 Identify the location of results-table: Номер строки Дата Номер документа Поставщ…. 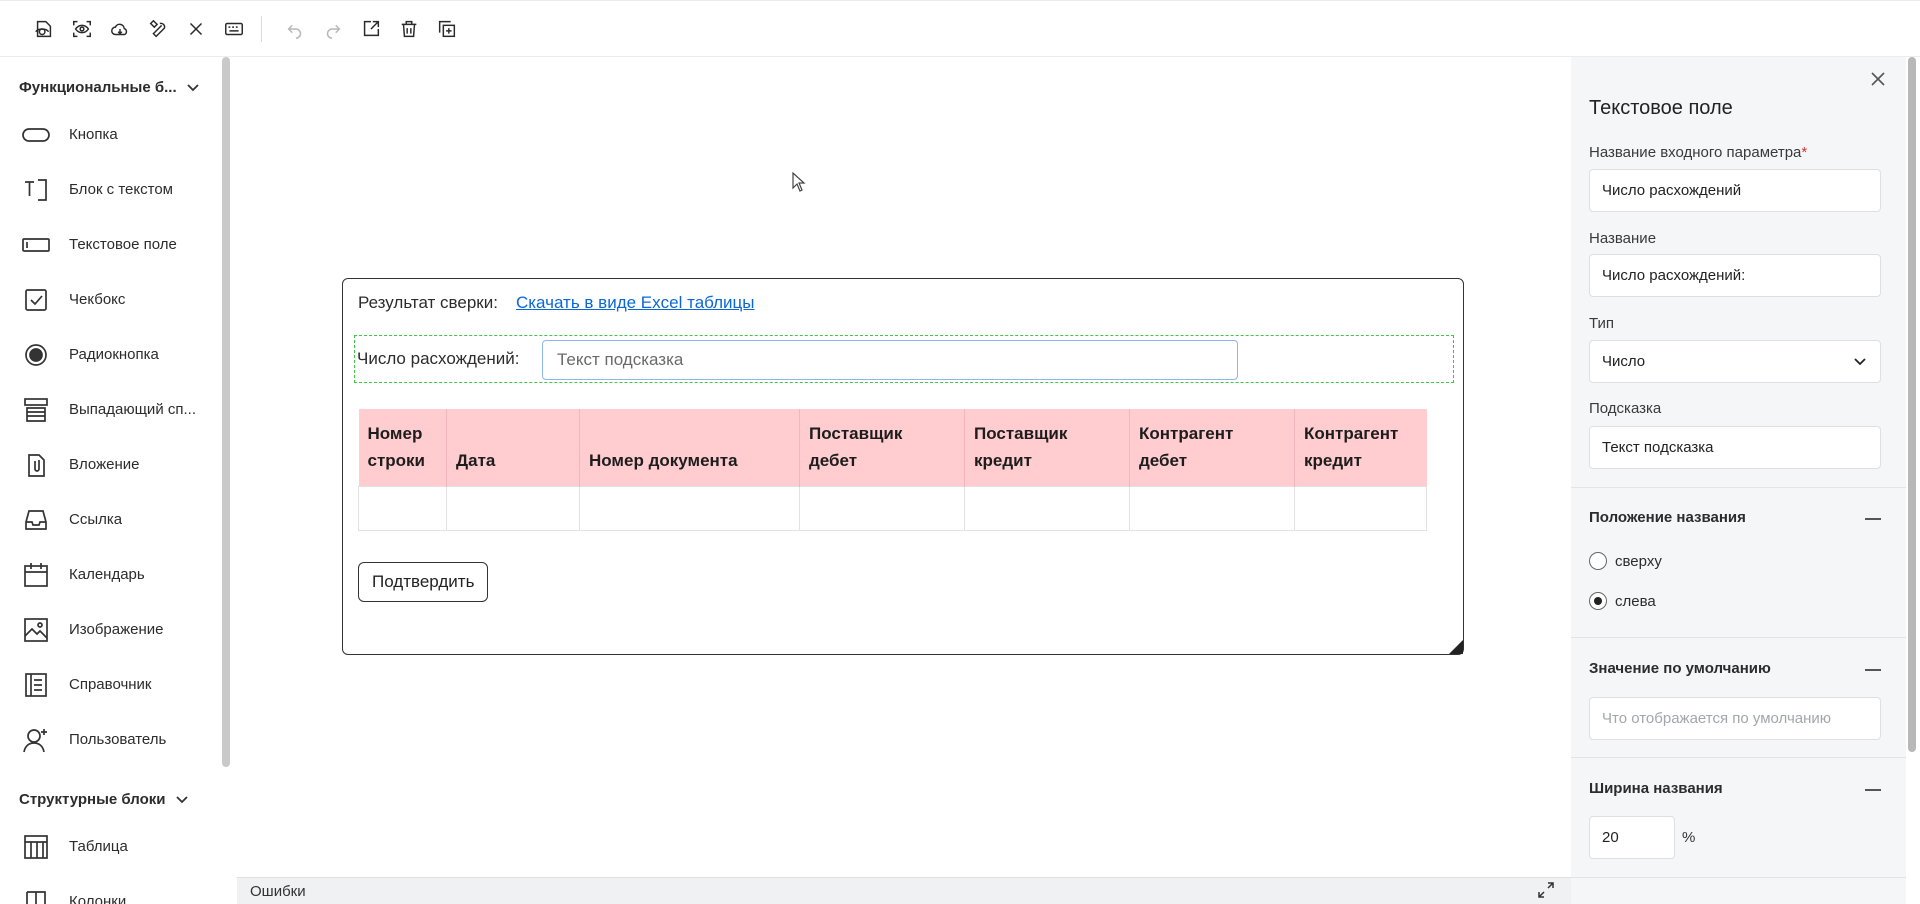
(892, 470).